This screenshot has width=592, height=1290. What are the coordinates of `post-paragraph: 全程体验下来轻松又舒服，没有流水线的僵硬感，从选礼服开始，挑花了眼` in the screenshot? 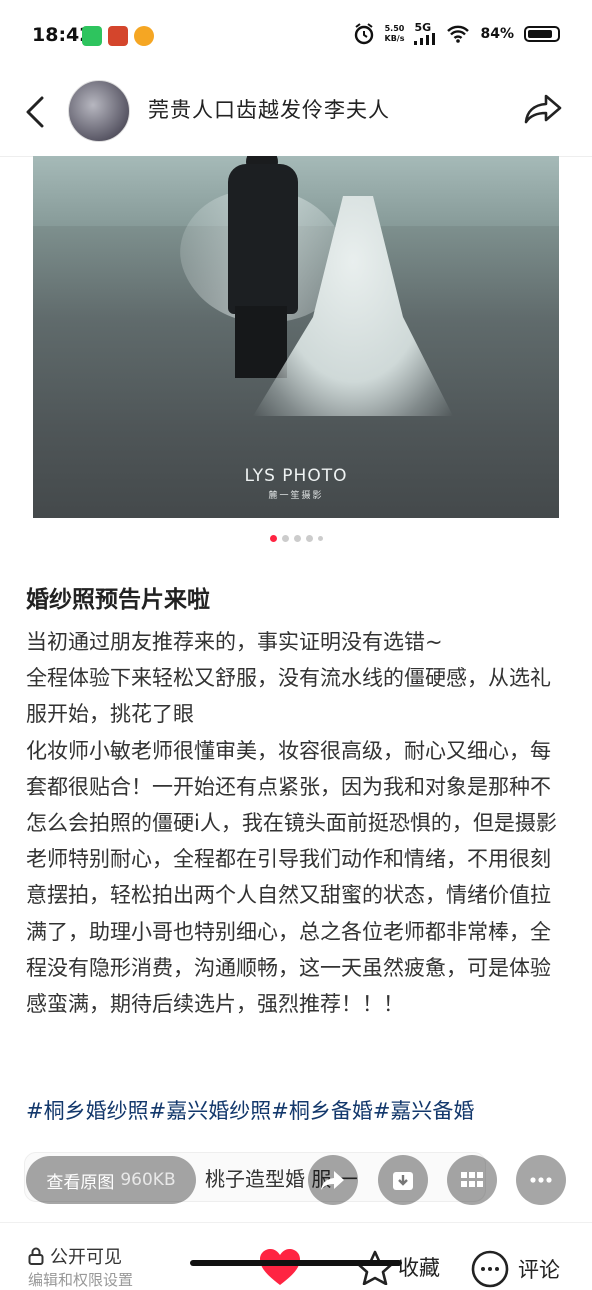 It's located at (288, 696).